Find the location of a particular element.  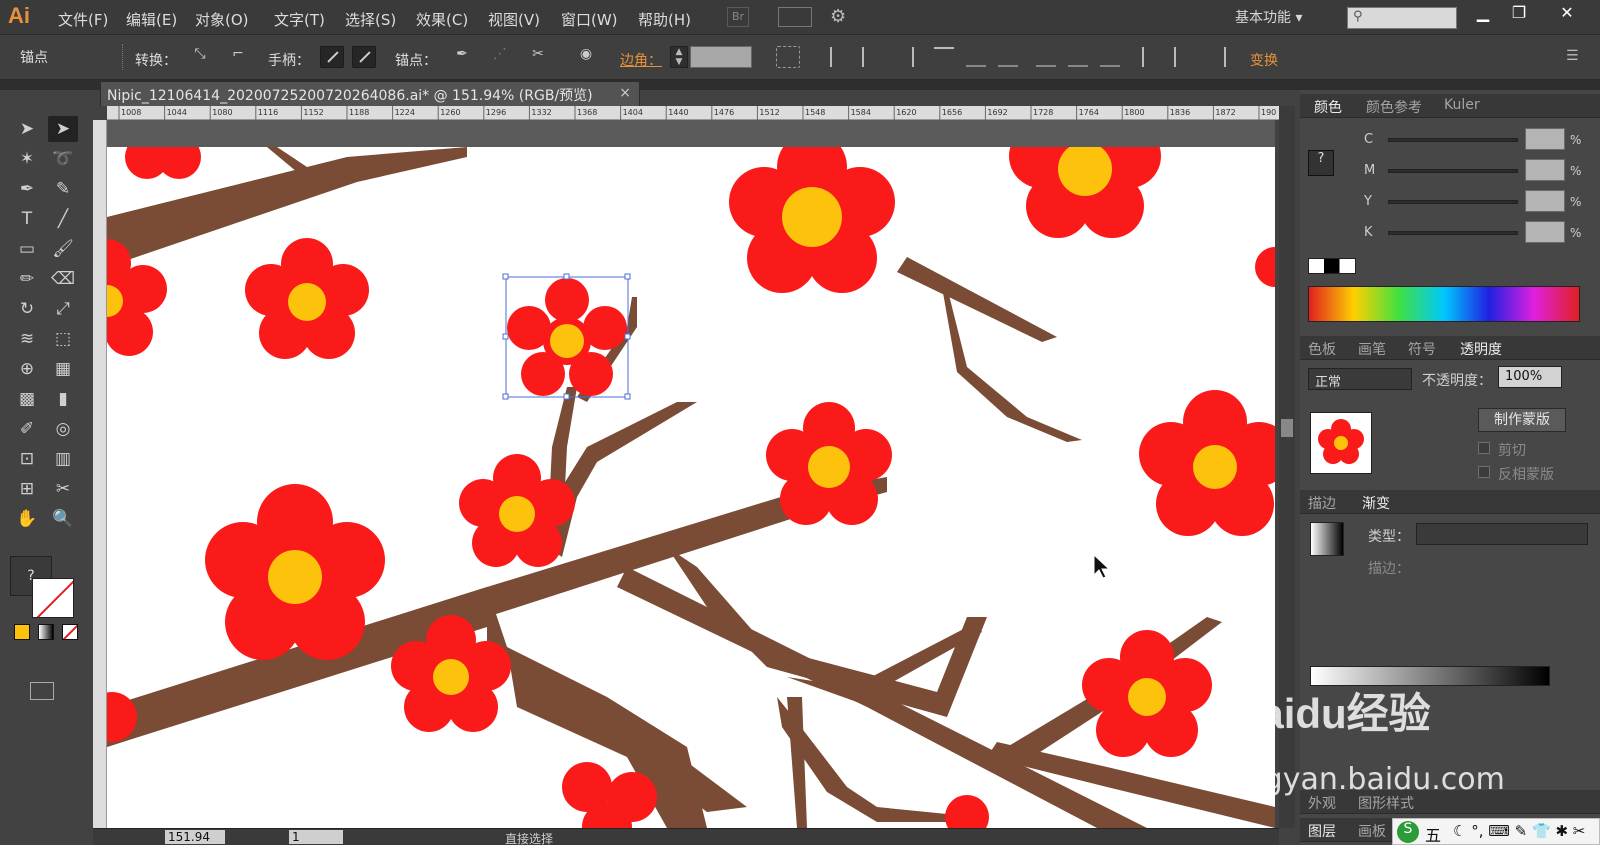

minimize-button: ▁ is located at coordinates (1483, 15).